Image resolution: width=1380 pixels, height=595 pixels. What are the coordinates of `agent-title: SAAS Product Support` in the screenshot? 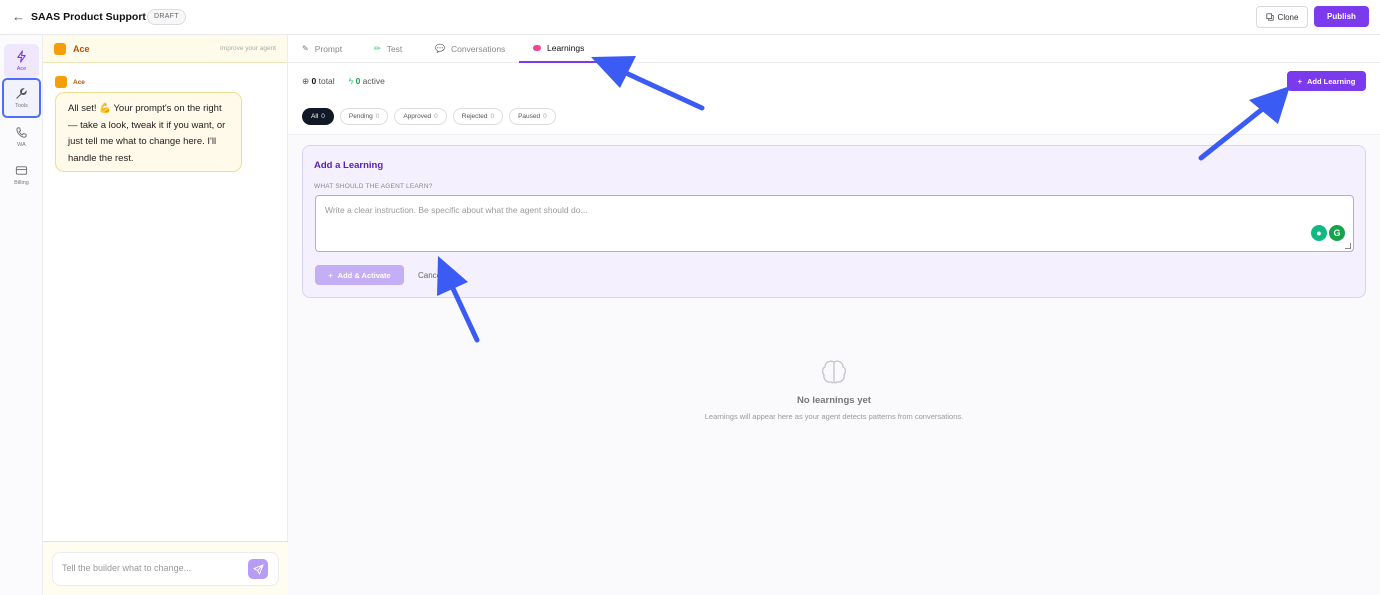 It's located at (88, 17).